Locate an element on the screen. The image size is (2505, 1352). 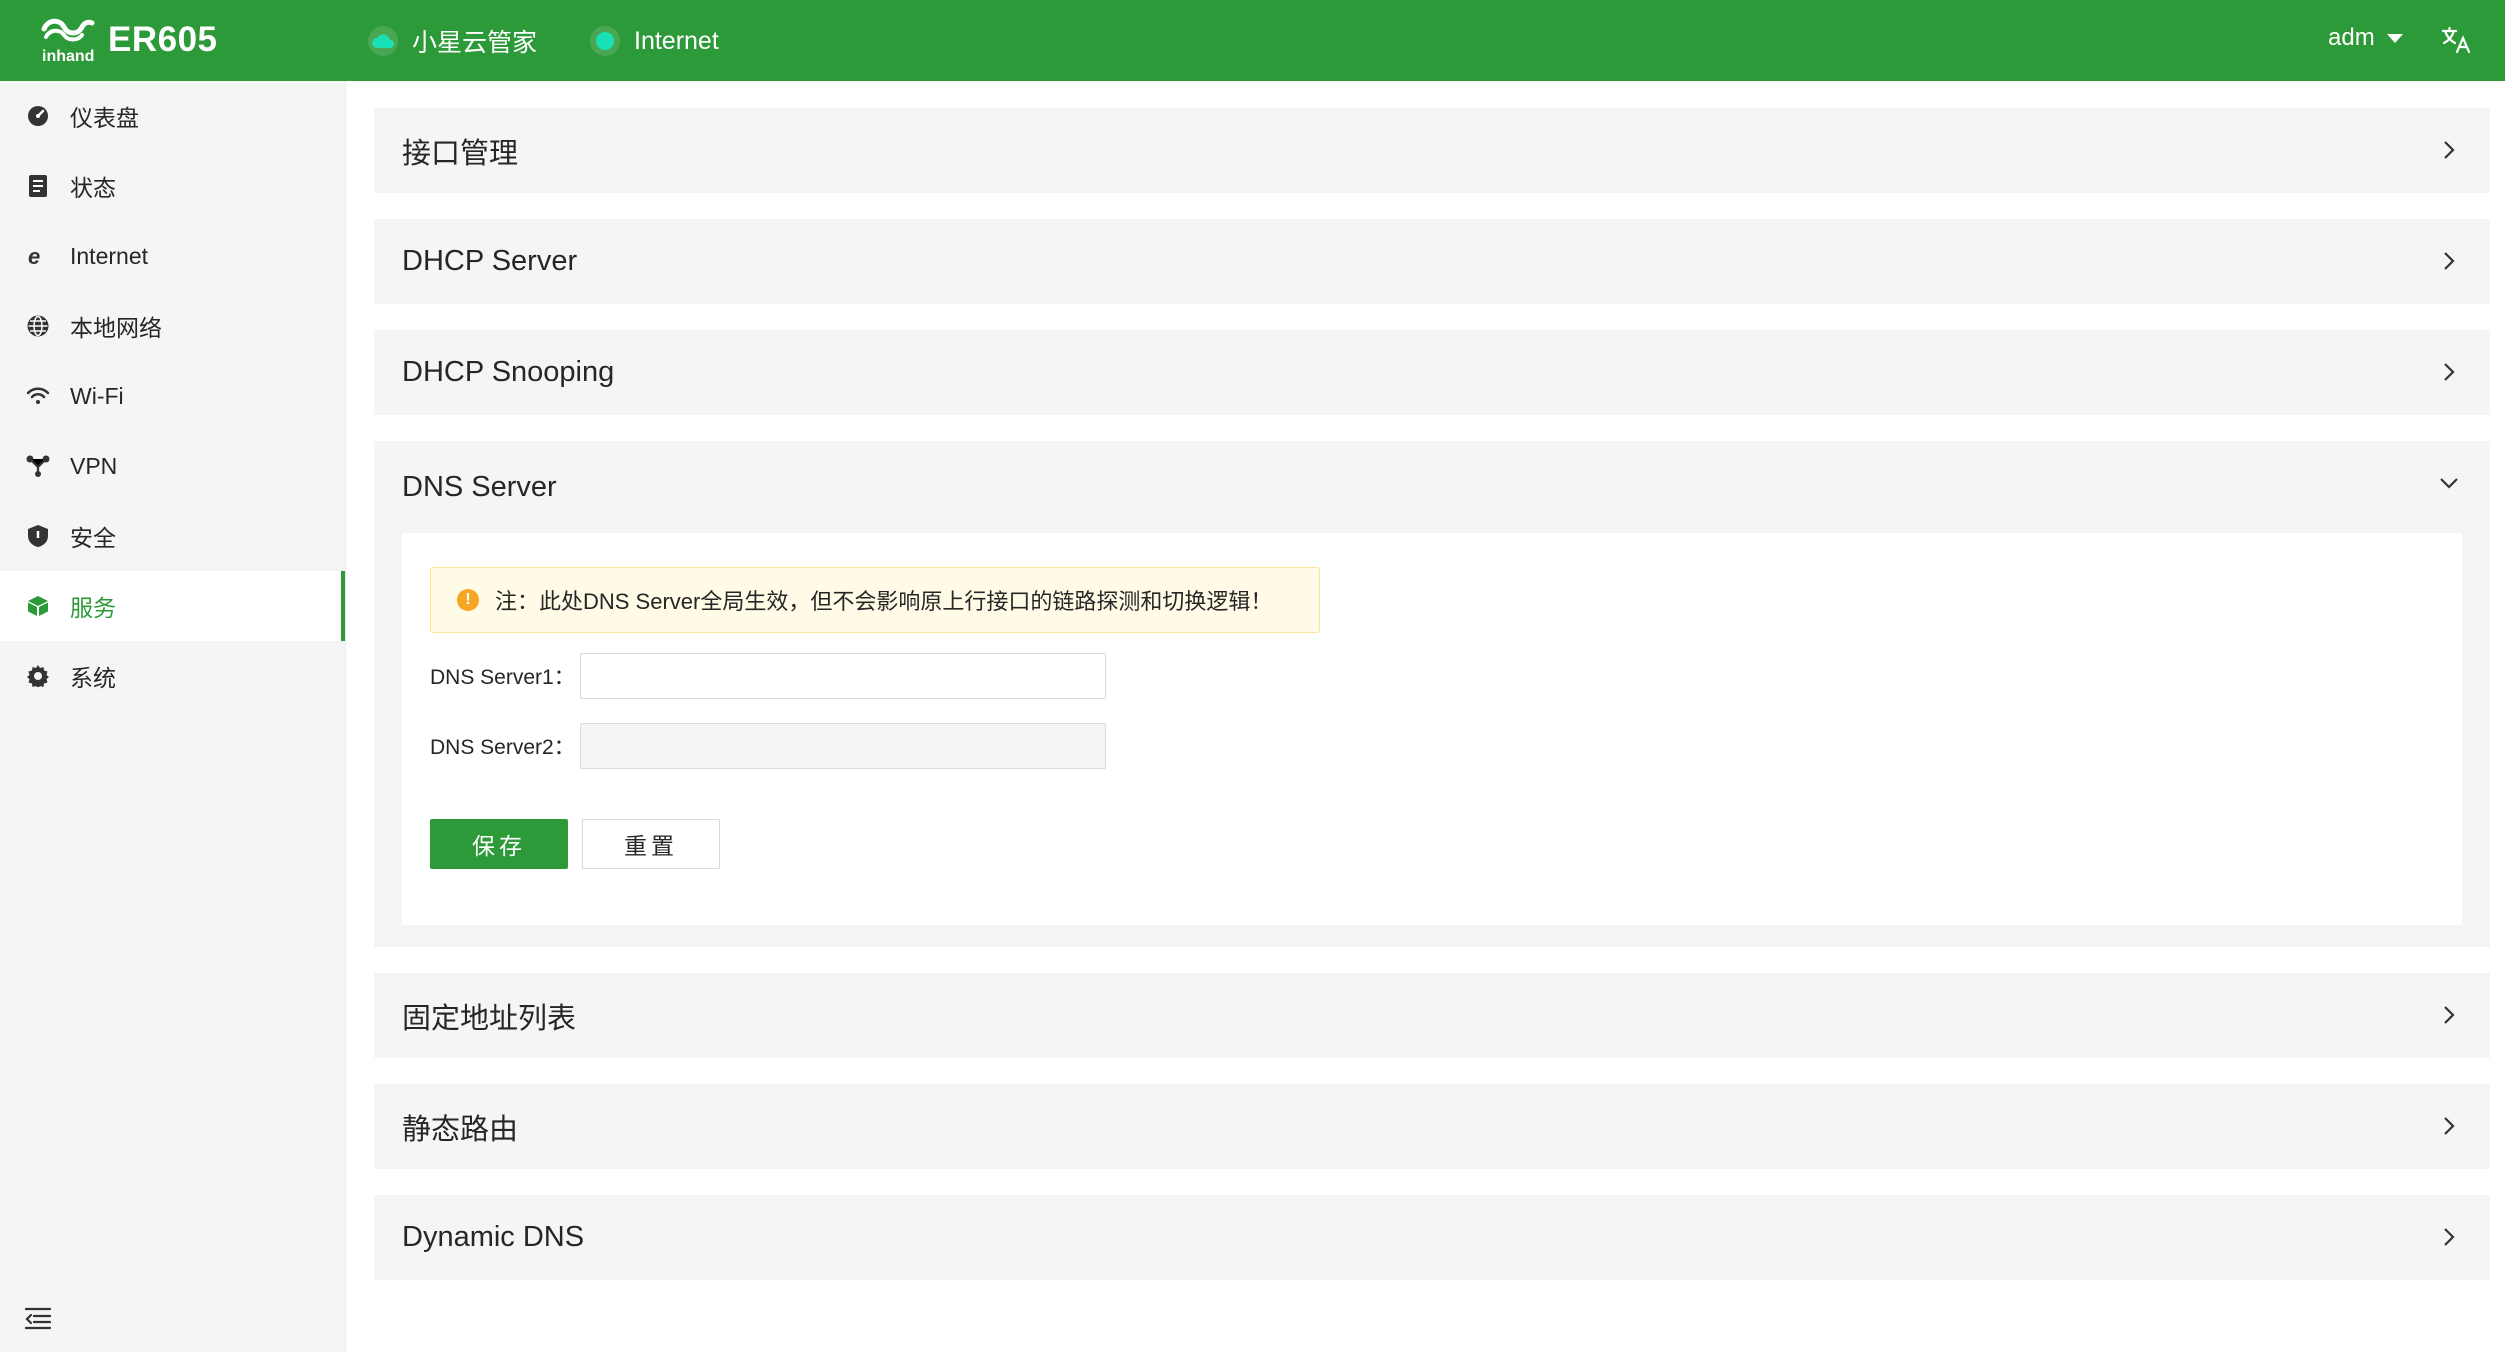
sidebar-item-system: 系统 is located at coordinates (172, 676).